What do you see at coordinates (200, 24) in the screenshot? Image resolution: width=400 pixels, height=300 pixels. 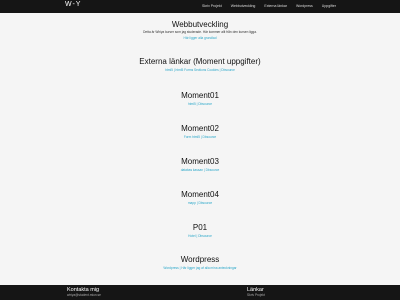 I see `section-title: Webbutveckling` at bounding box center [200, 24].